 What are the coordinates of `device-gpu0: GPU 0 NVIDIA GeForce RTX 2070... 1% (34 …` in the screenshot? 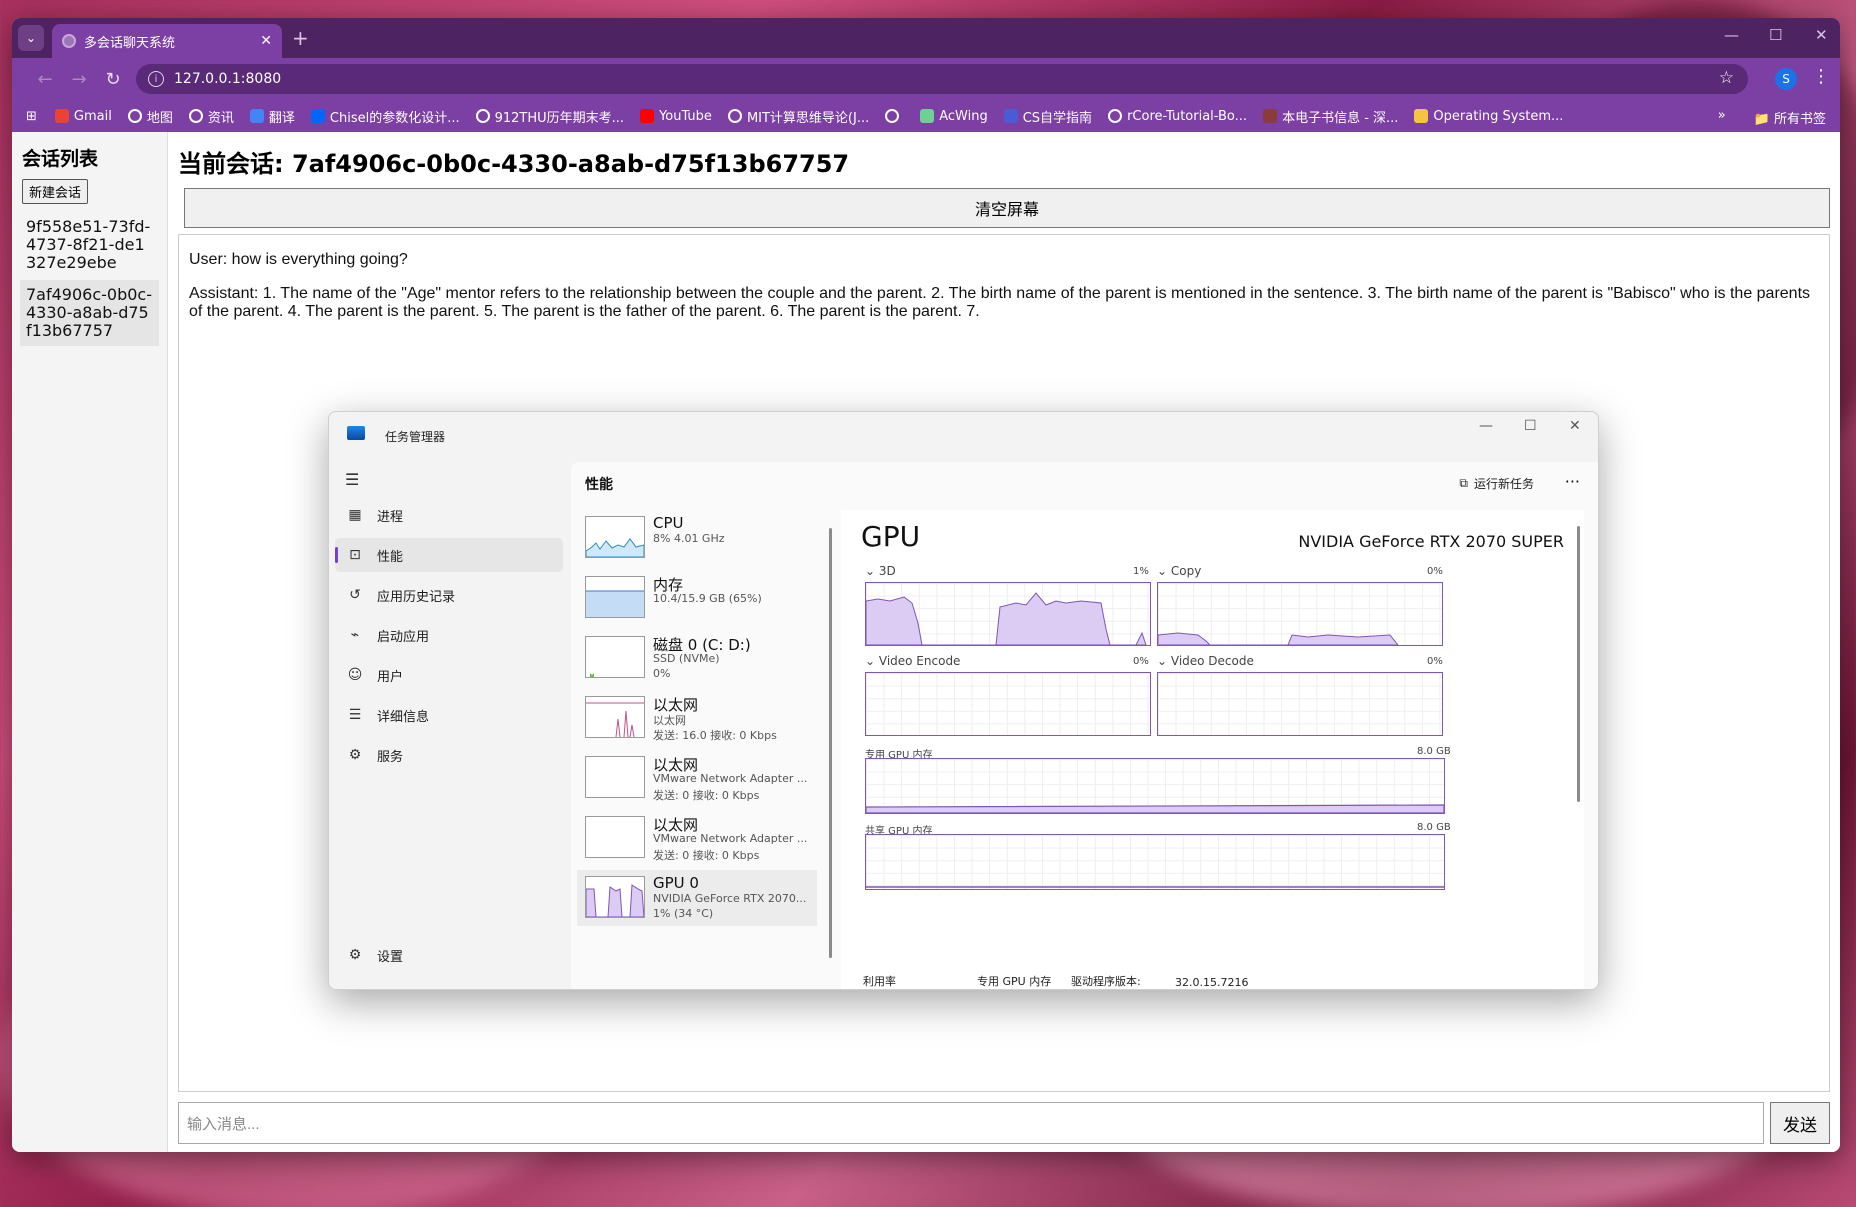 It's located at (697, 898).